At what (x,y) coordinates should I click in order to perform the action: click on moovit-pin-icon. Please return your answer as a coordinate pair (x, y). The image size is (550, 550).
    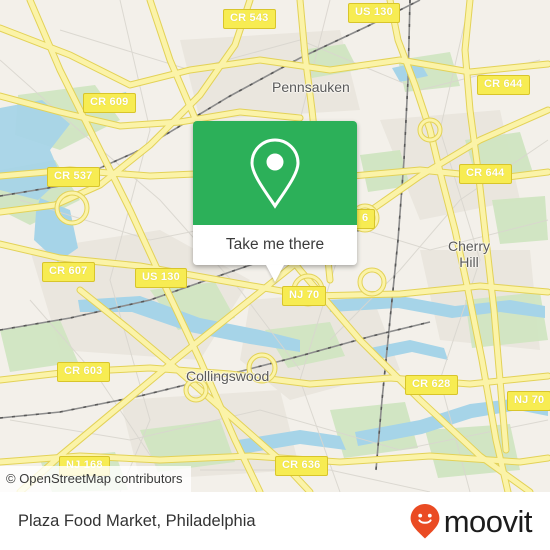
    Looking at the image, I should click on (425, 521).